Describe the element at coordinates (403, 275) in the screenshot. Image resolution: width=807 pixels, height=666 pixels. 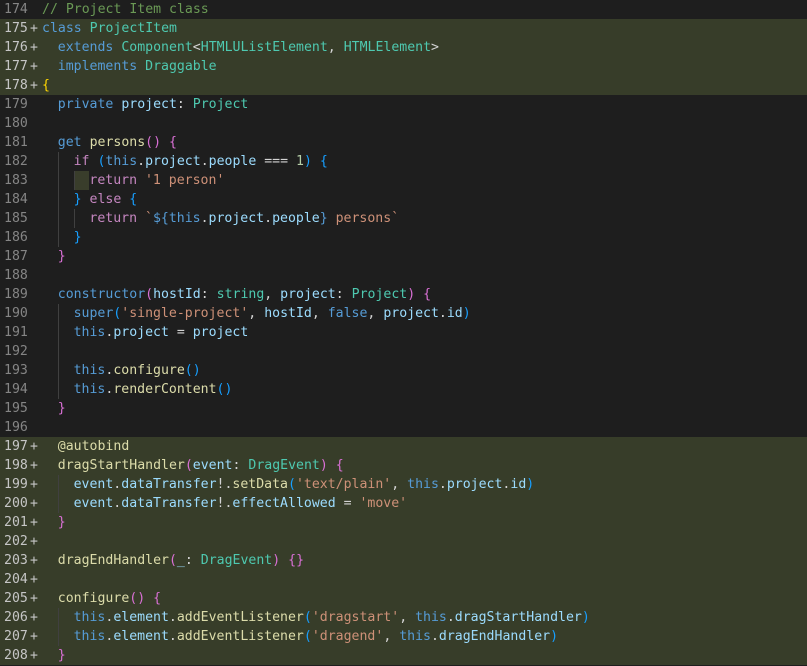
I see `code-line: 188` at that location.